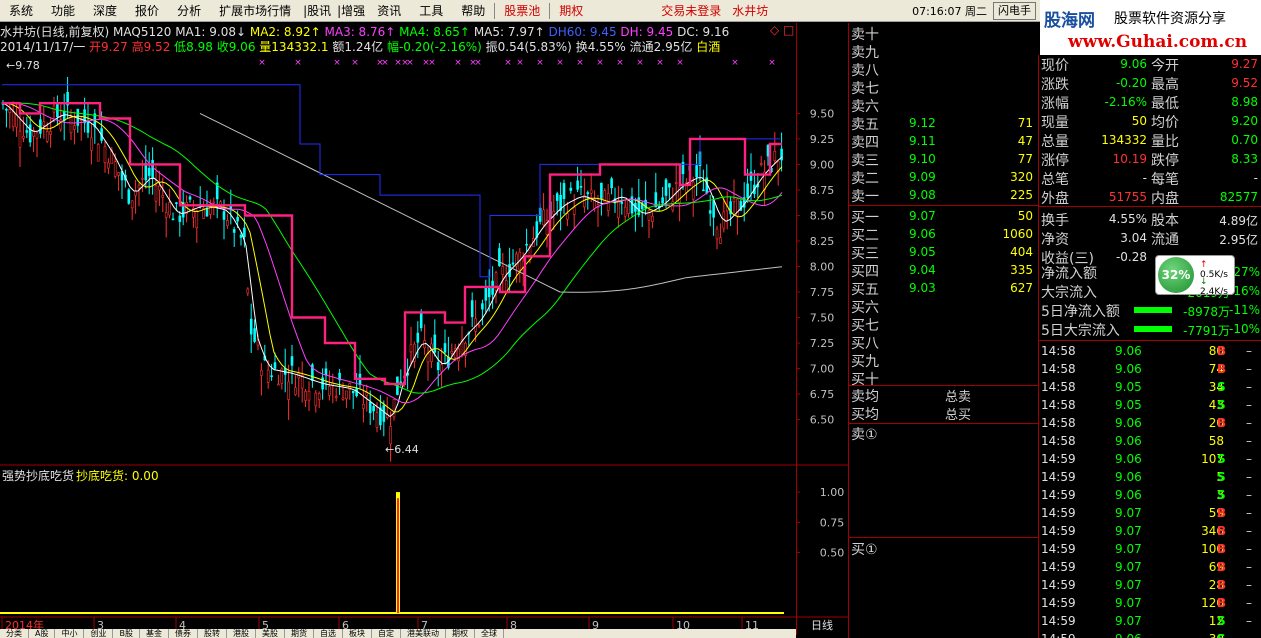  Describe the element at coordinates (255, 11) in the screenshot. I see `menu-extended-market: 扩展市场行情` at that location.